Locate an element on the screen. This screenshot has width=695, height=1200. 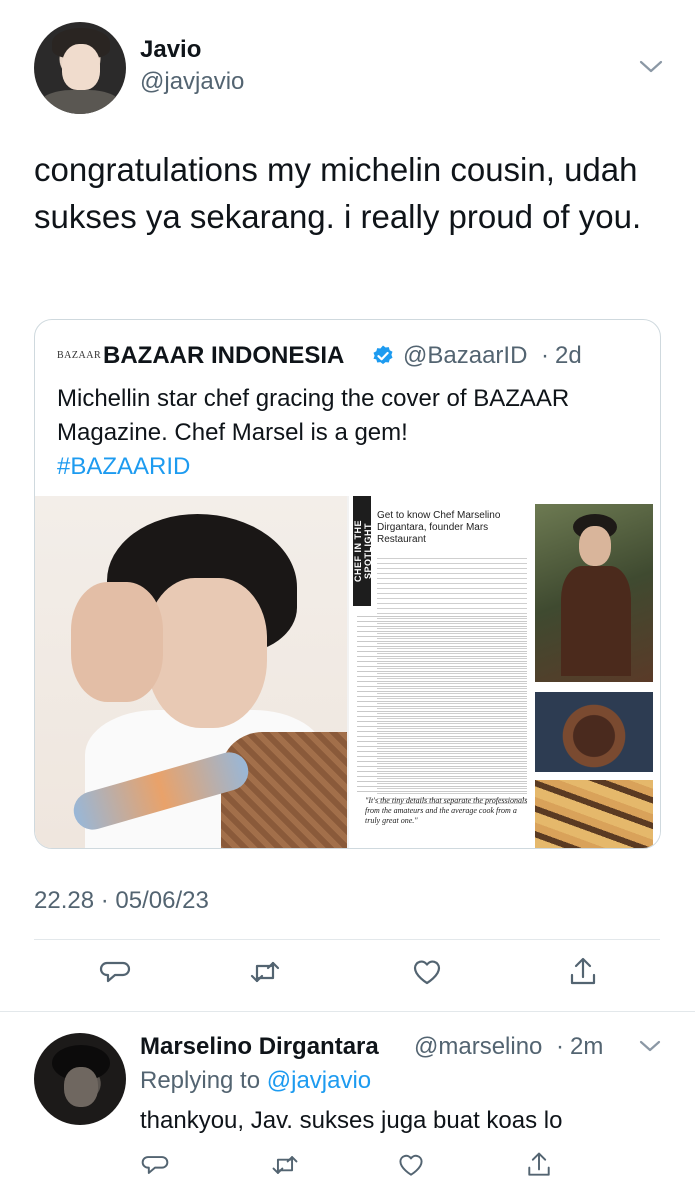
divider is located at coordinates (347, 939).